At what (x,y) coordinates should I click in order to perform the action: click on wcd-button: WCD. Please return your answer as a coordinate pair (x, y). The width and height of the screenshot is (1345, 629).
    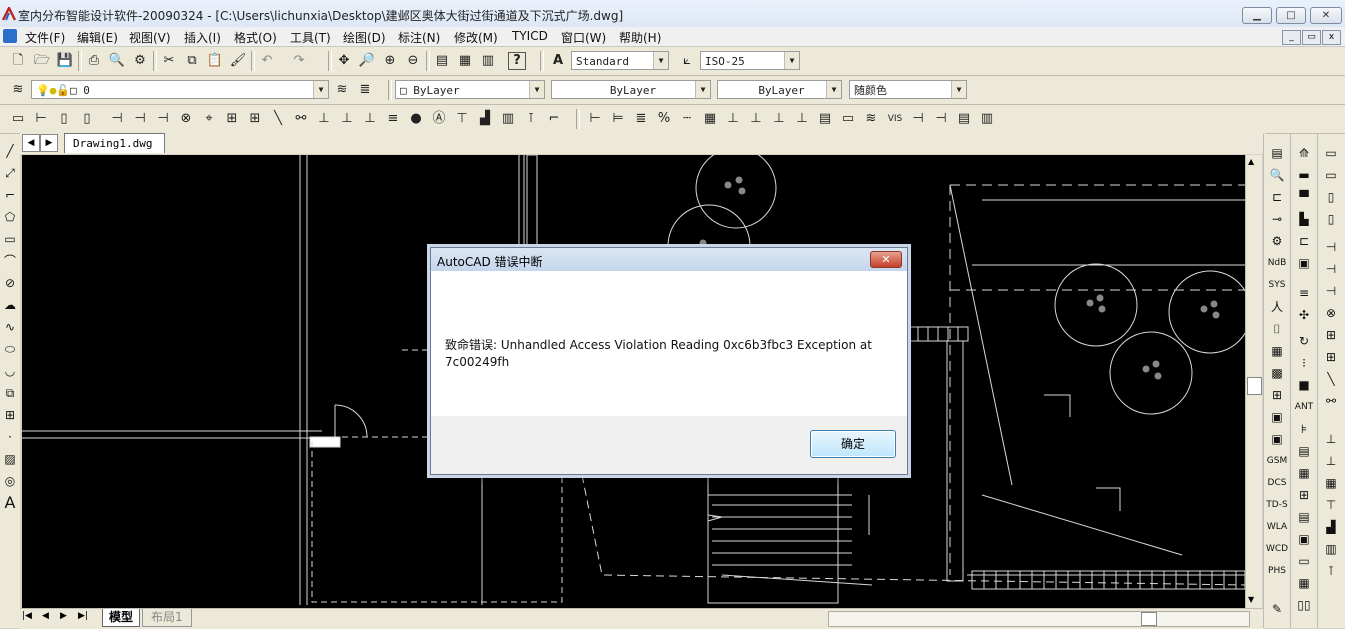
    Looking at the image, I should click on (1277, 549).